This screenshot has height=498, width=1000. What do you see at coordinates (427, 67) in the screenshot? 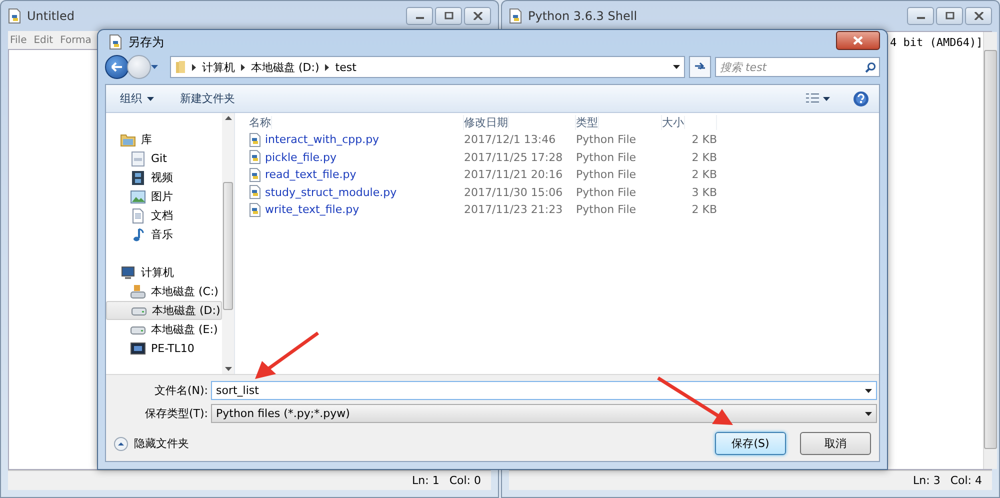
I see `address-bar: 计算机 本地磁盘 (D:) test` at bounding box center [427, 67].